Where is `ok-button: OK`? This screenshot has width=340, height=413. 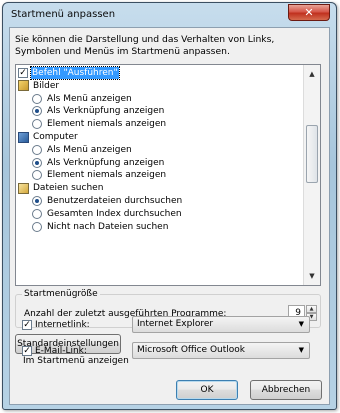 ok-button: OK is located at coordinates (207, 390).